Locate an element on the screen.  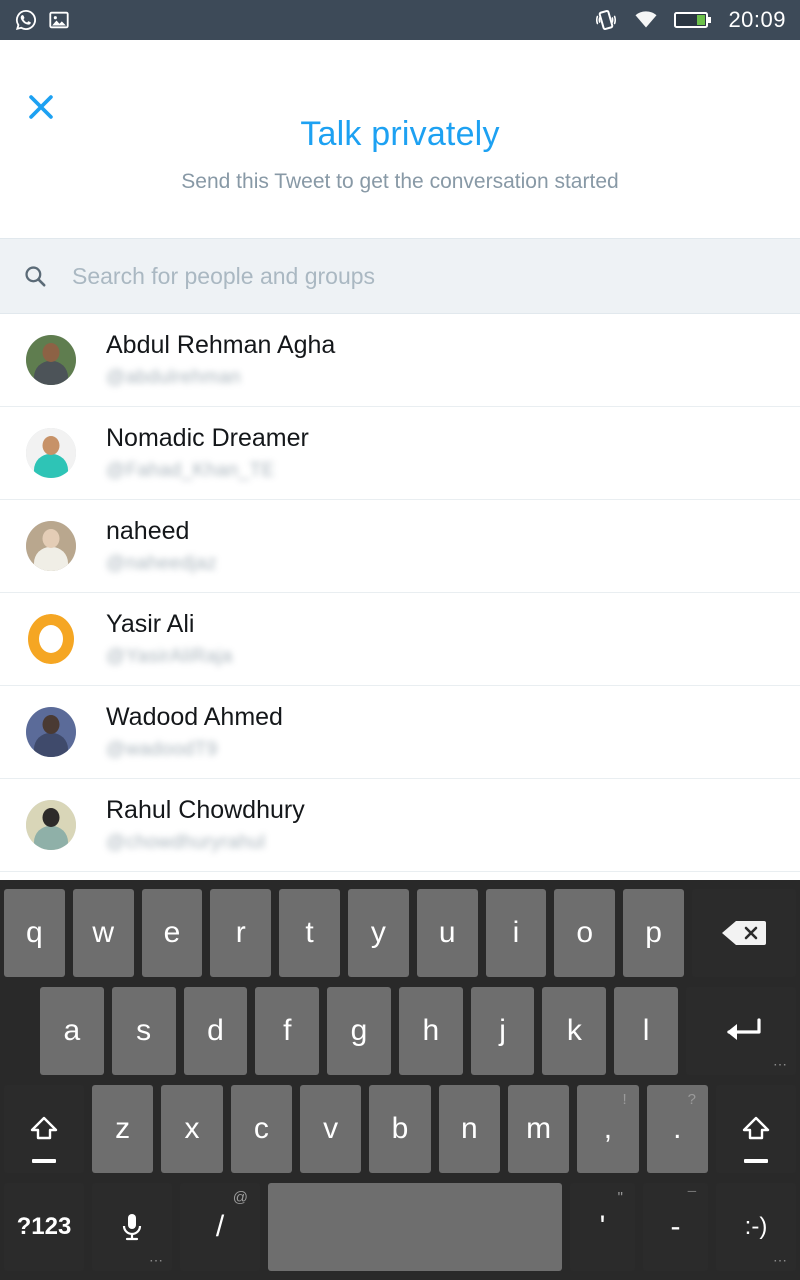
list-item: Abdul Rehman Agha @abdulrehman is located at coordinates (400, 360).